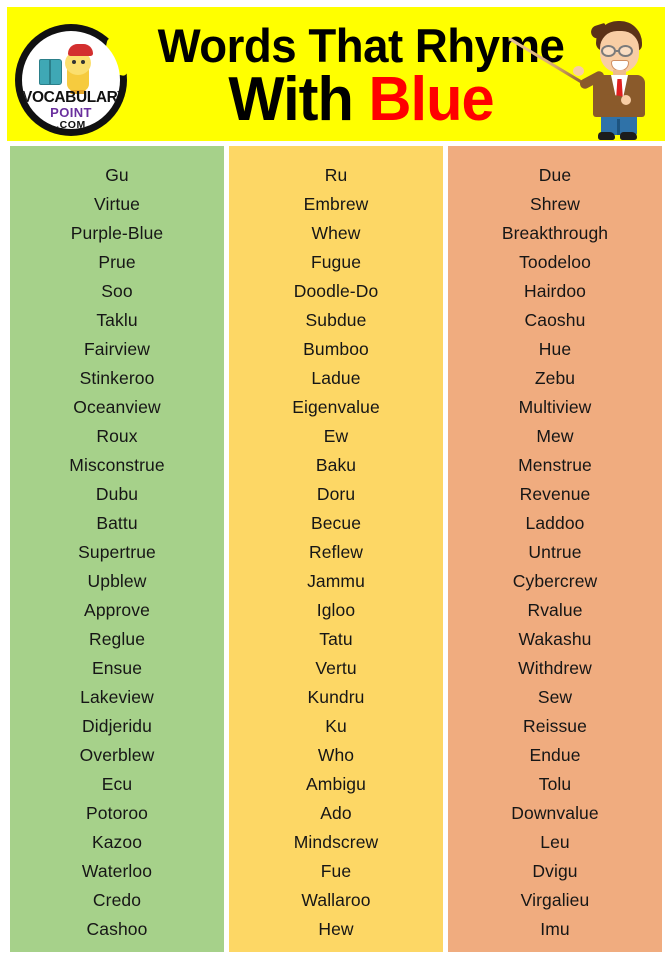  What do you see at coordinates (336, 494) in the screenshot?
I see `word-item: Doru` at bounding box center [336, 494].